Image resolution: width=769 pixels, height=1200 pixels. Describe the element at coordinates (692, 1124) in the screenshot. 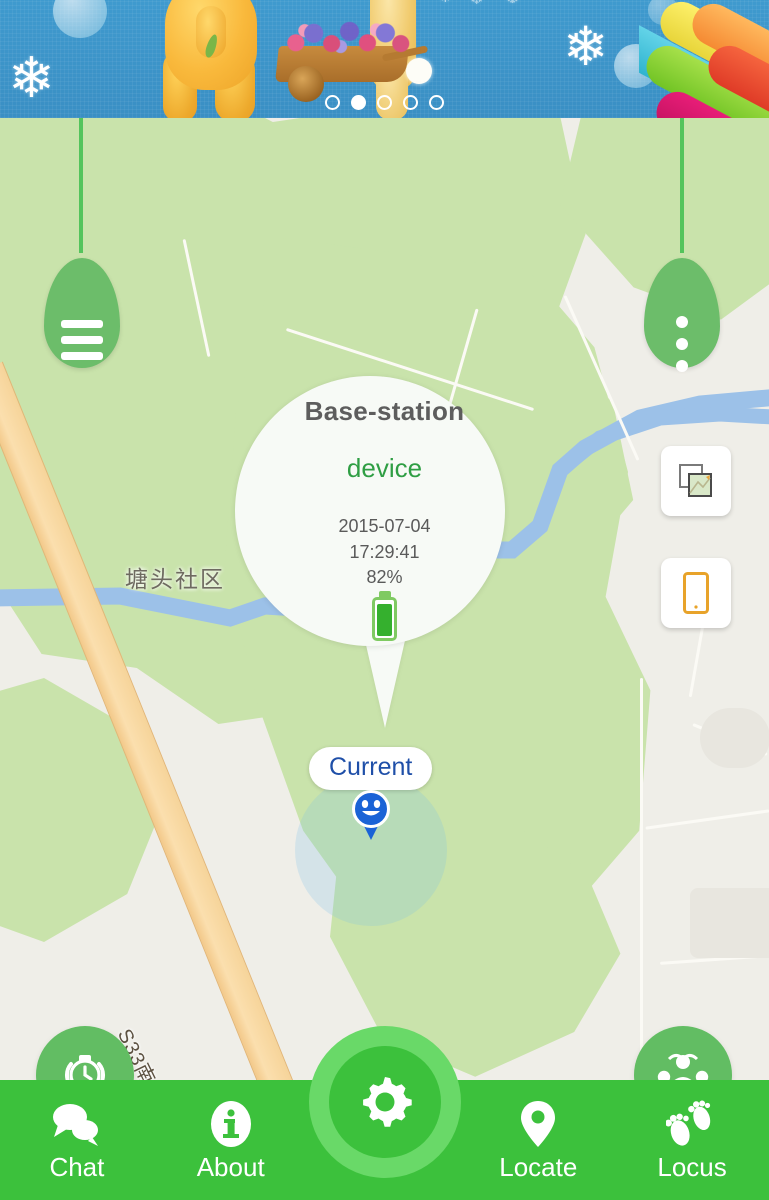

I see `footprints-icon` at that location.